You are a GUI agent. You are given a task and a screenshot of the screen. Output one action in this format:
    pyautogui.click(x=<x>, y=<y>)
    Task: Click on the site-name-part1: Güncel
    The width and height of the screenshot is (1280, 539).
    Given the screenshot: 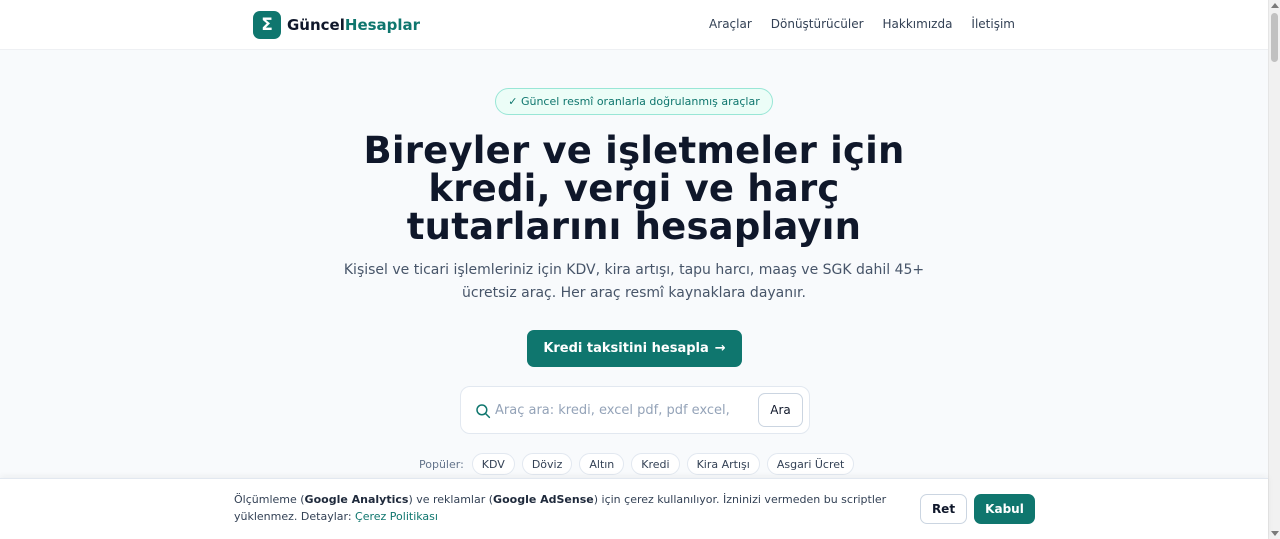 What is the action you would take?
    pyautogui.click(x=316, y=25)
    